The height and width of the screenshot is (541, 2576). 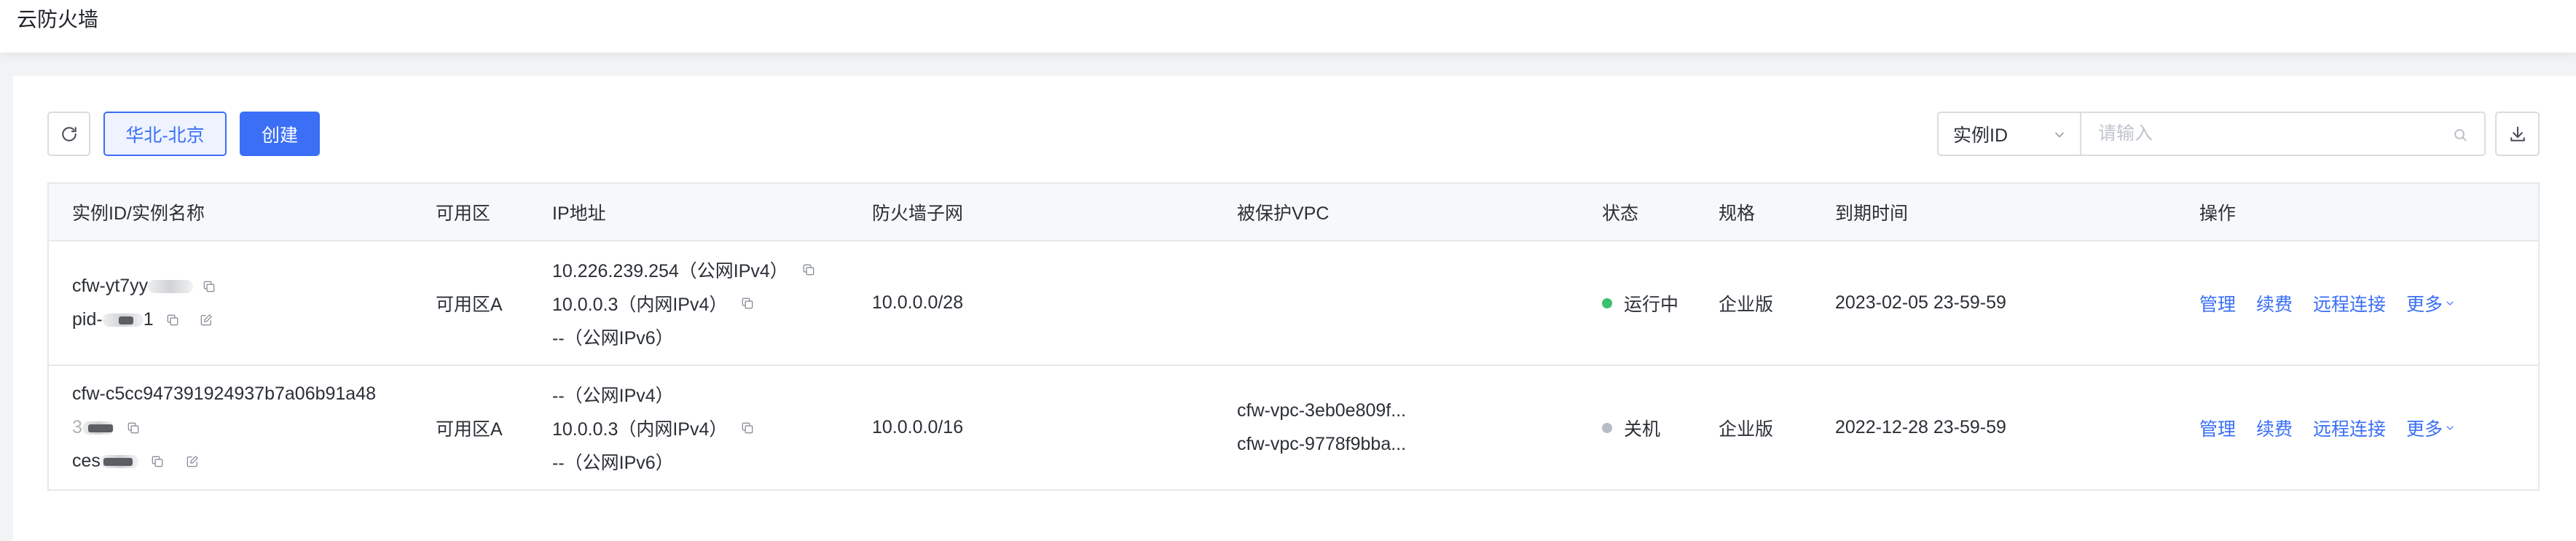 What do you see at coordinates (613, 338) in the screenshot?
I see `ip-value: --（公网IPv6）` at bounding box center [613, 338].